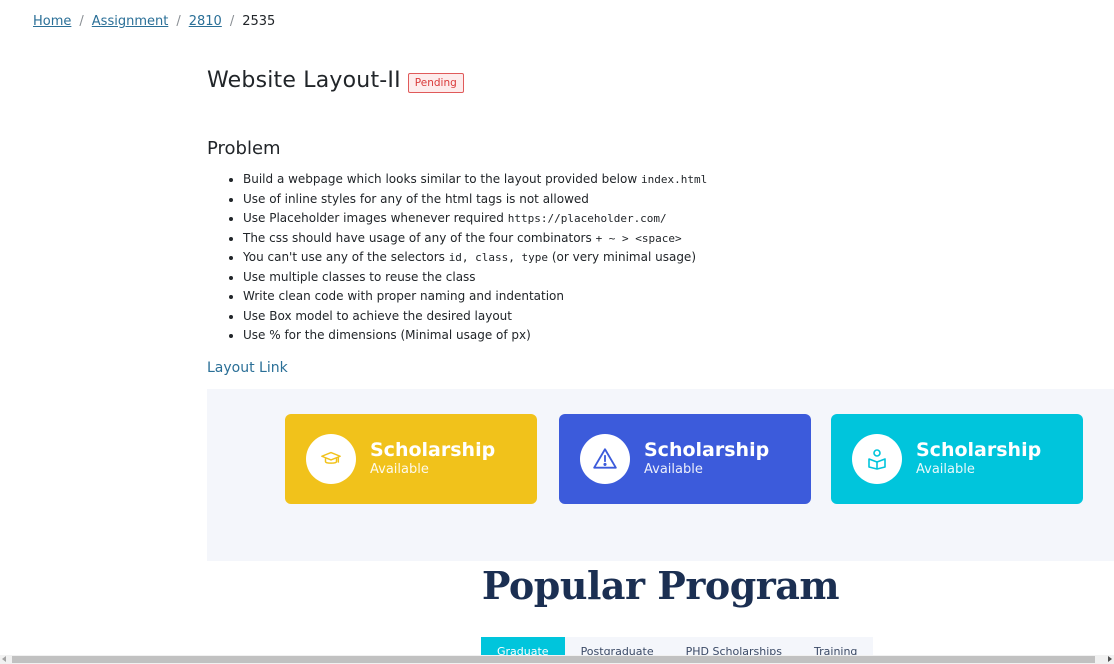 The width and height of the screenshot is (1114, 664). I want to click on scrollbar-thumb, so click(553, 659).